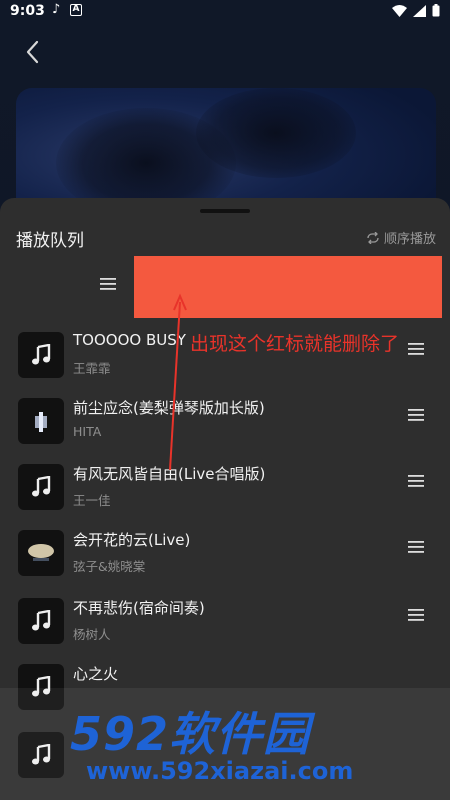 The image size is (450, 800). Describe the element at coordinates (109, 566) in the screenshot. I see `song-artist: 弦子&姚晓棠` at that location.